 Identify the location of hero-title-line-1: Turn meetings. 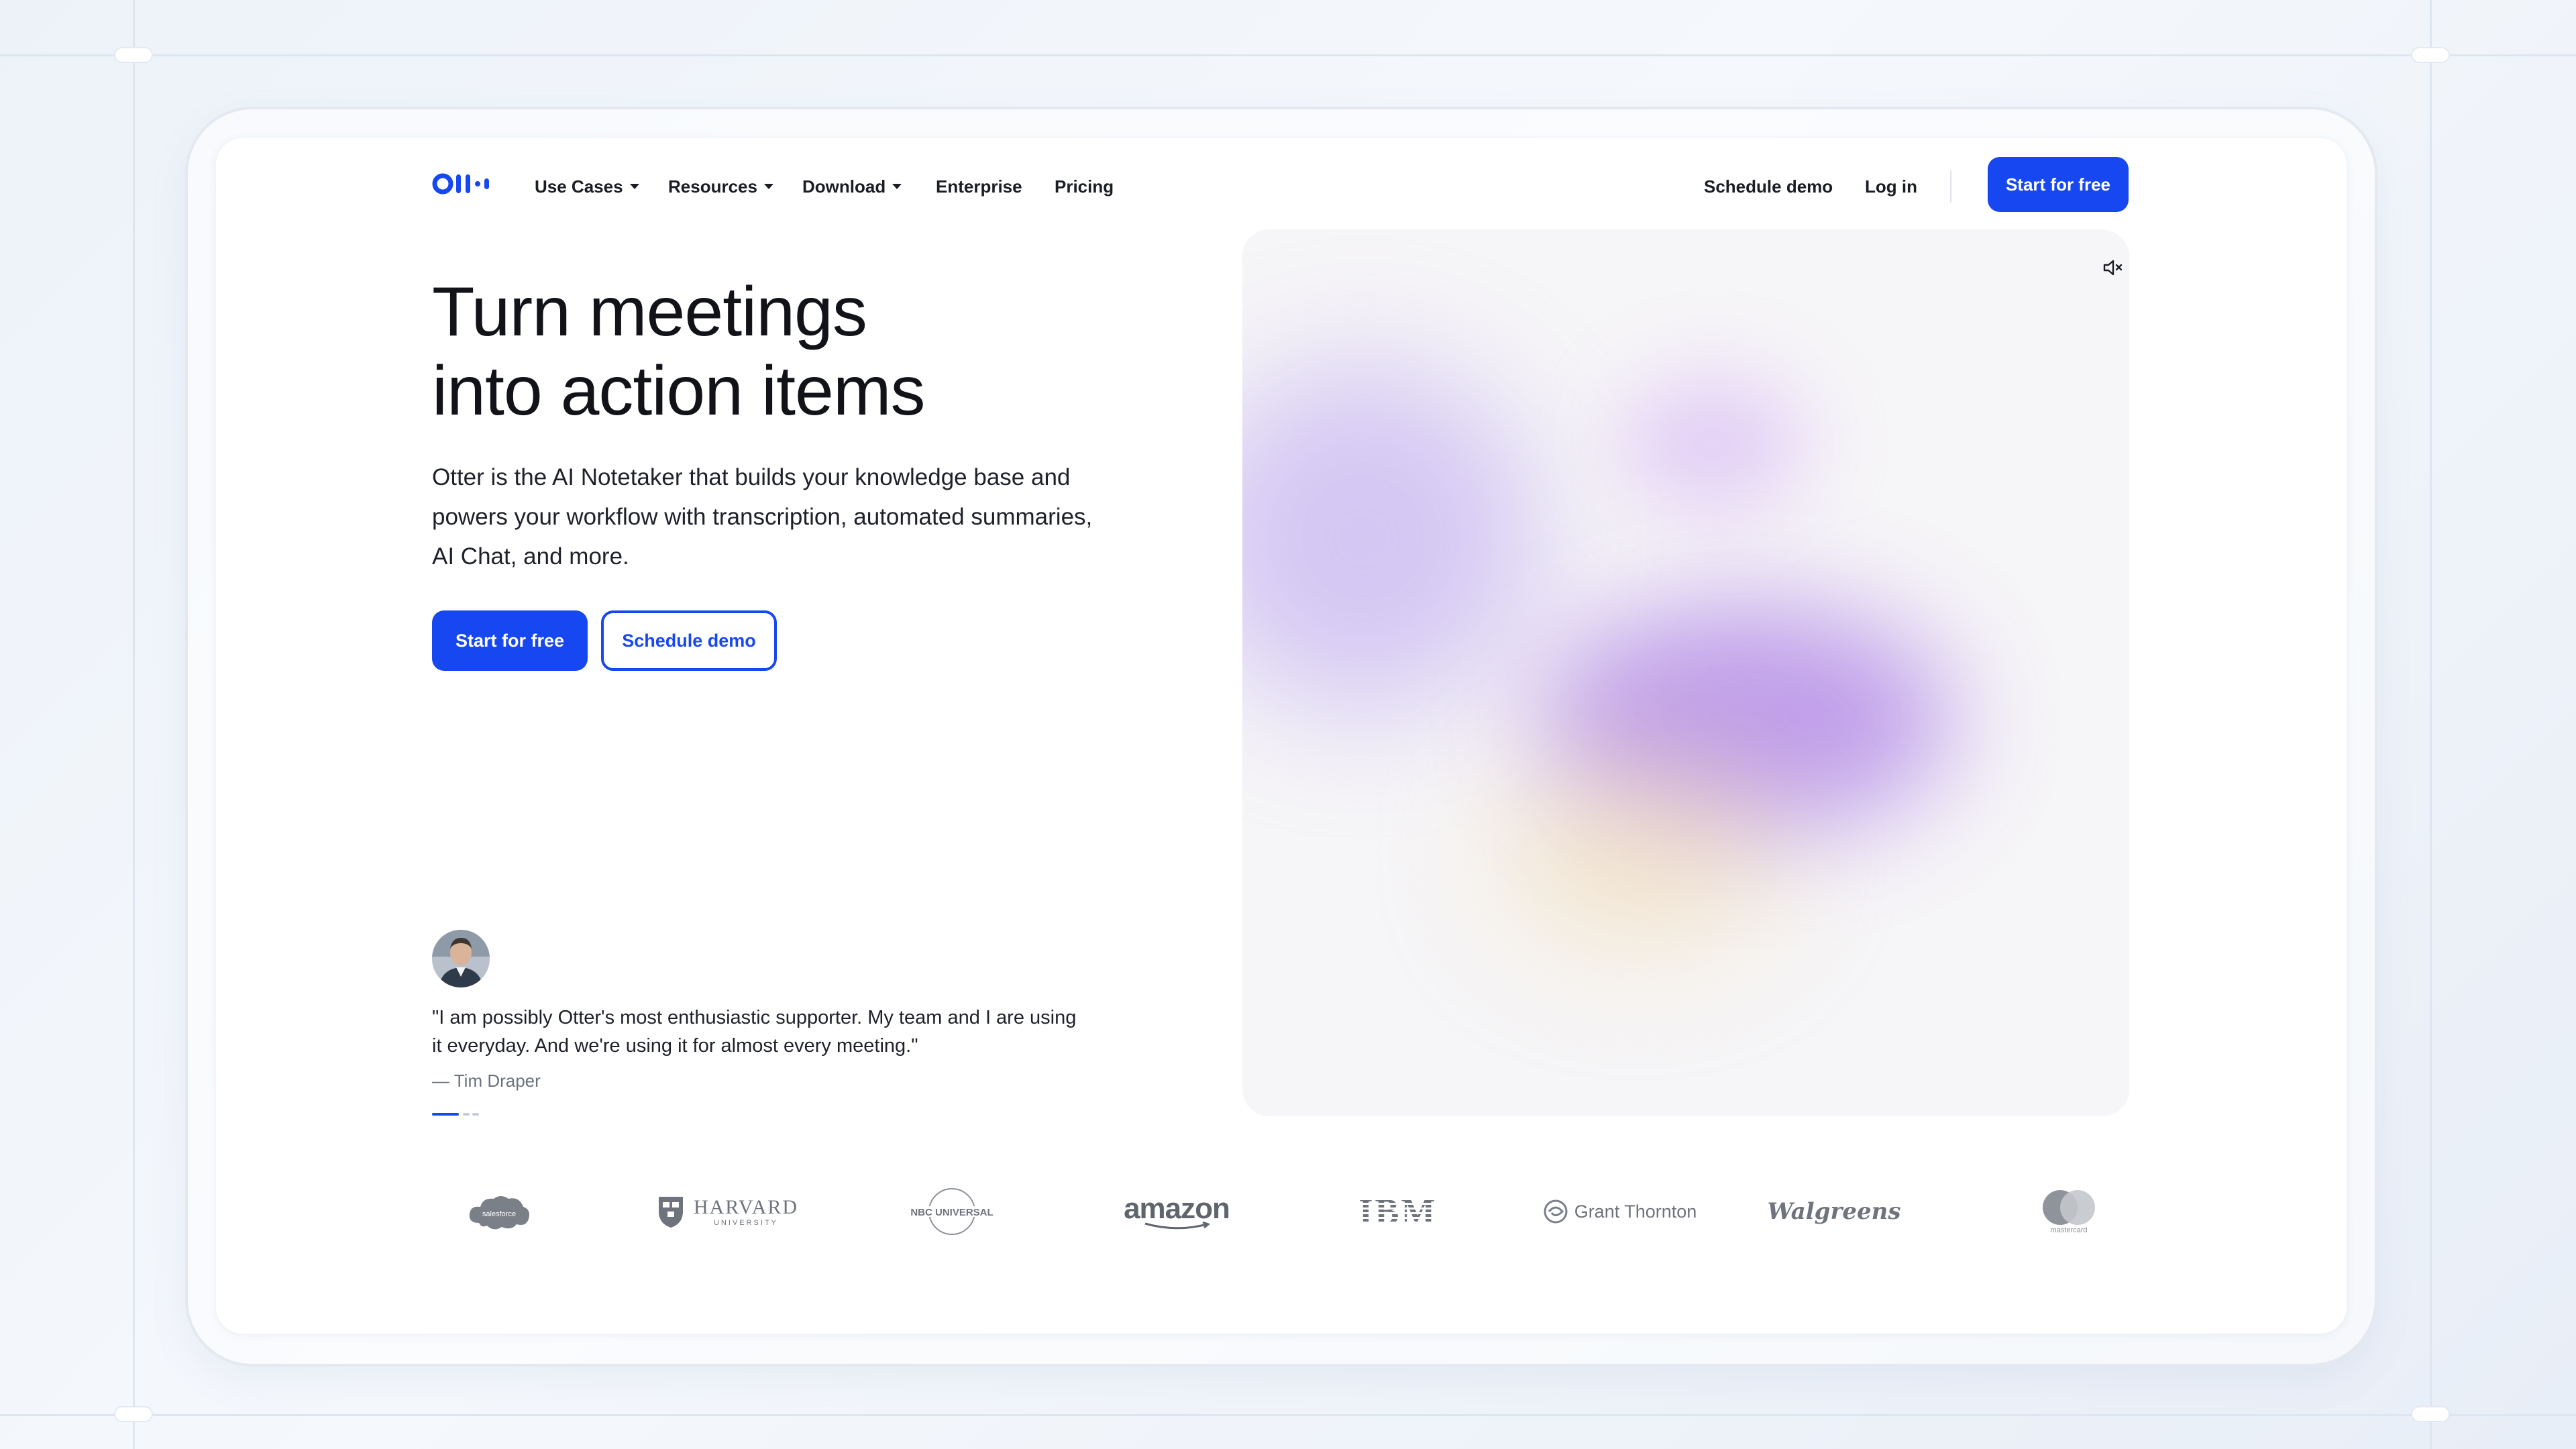
(649, 312).